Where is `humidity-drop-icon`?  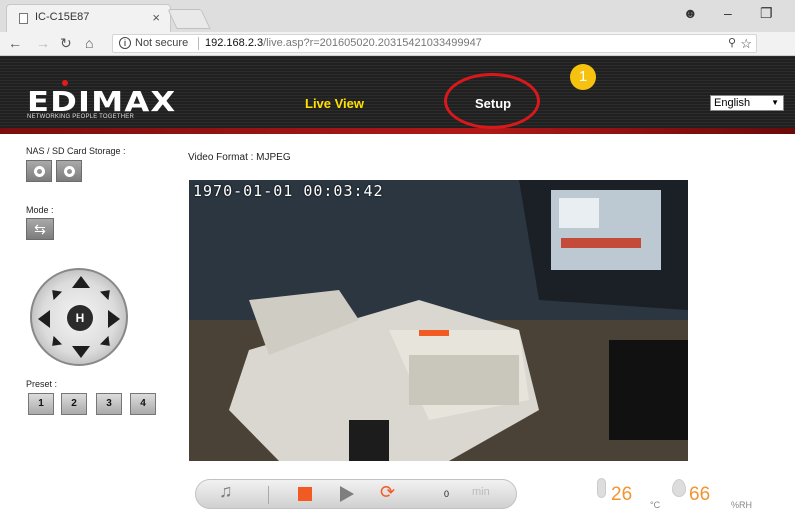
humidity-drop-icon is located at coordinates (679, 488).